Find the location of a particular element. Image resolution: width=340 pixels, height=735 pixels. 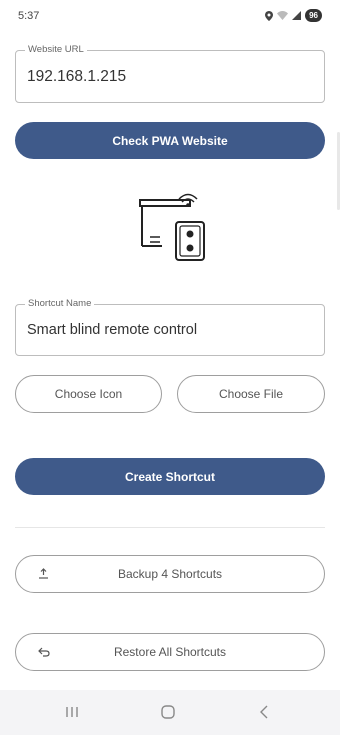

restore-shortcuts-label: Restore All Shortcuts is located at coordinates (170, 652).